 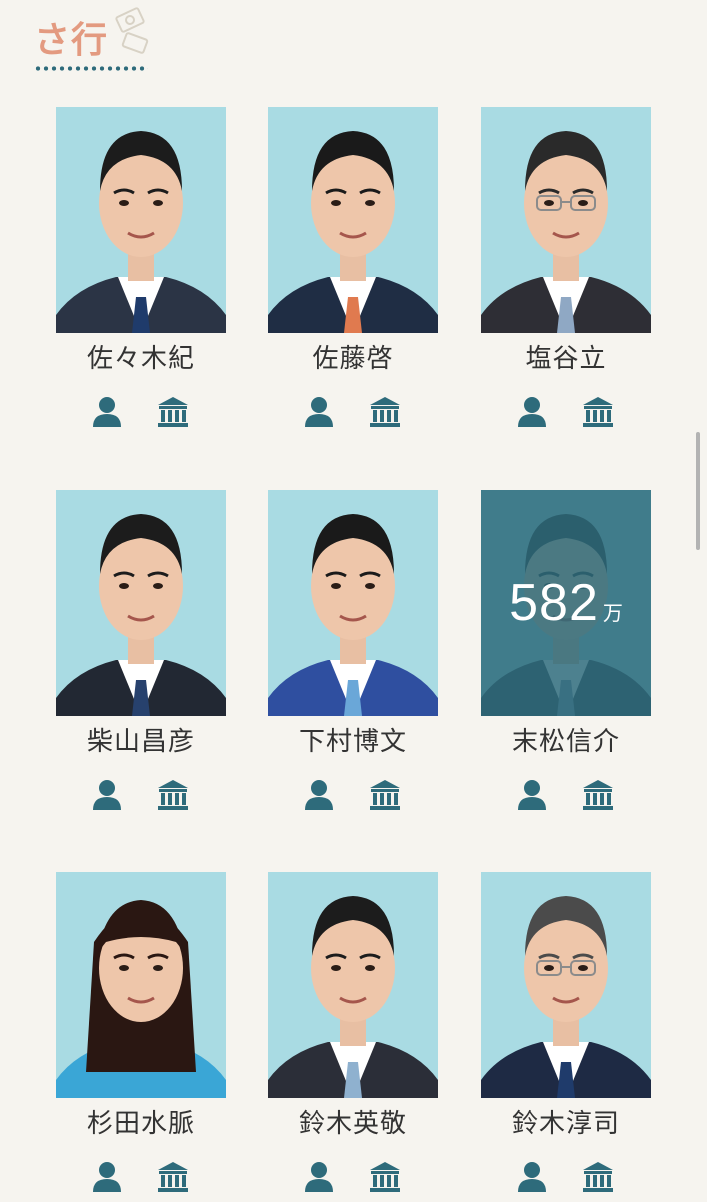 I want to click on politician-card: 鈴木英敬, so click(x=353, y=1037).